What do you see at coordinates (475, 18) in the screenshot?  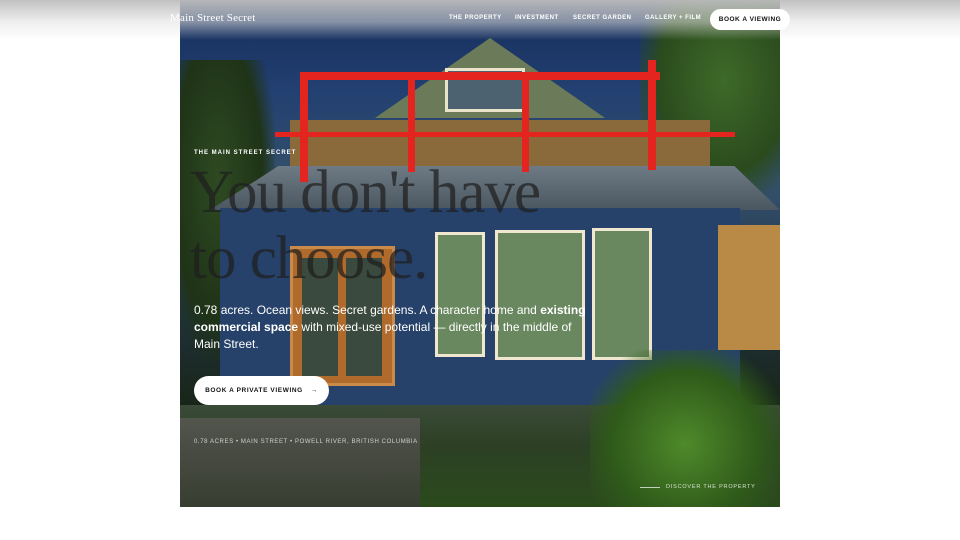 I see `nav-the-property: THE PROPERTY` at bounding box center [475, 18].